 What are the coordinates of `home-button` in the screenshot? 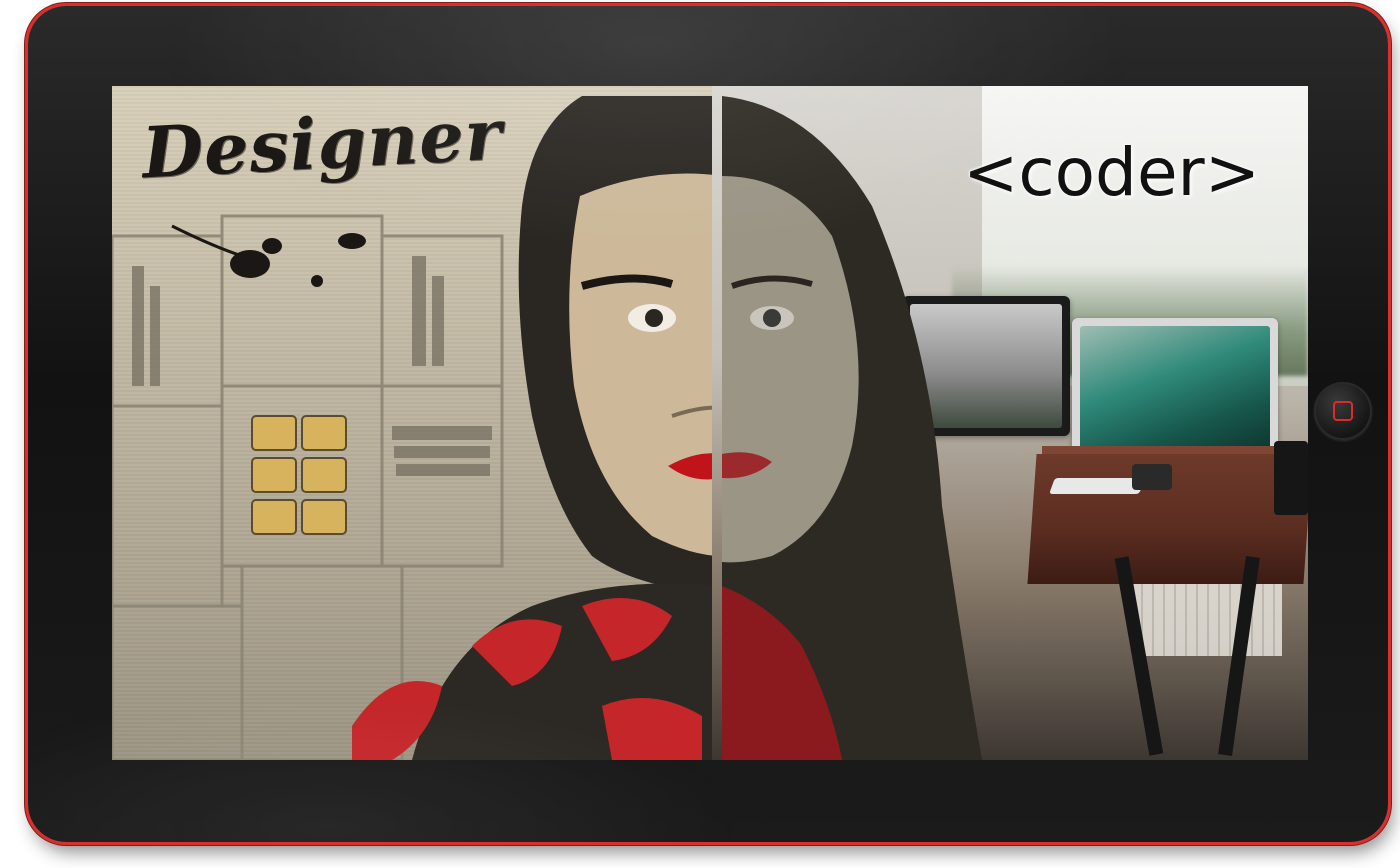 It's located at (1343, 411).